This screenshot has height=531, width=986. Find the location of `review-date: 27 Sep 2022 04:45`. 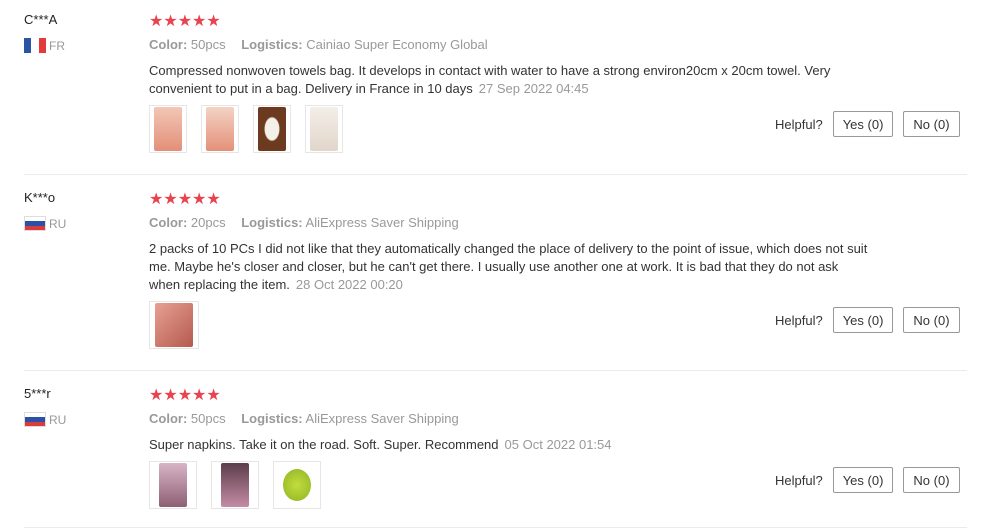

review-date: 27 Sep 2022 04:45 is located at coordinates (533, 88).